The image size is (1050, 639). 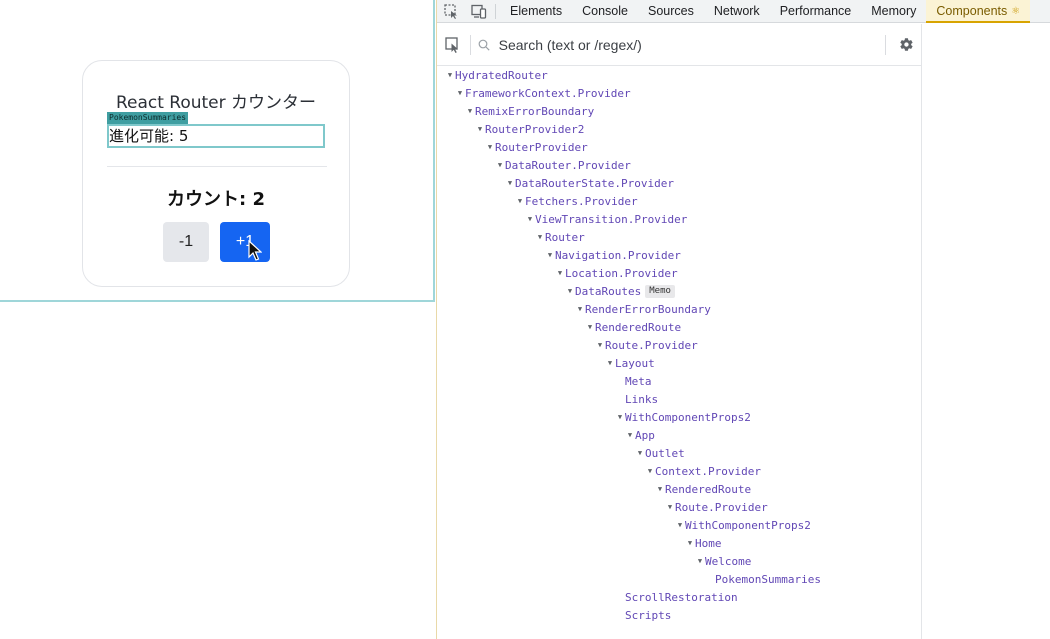 I want to click on select-element-icon, so click(x=451, y=11).